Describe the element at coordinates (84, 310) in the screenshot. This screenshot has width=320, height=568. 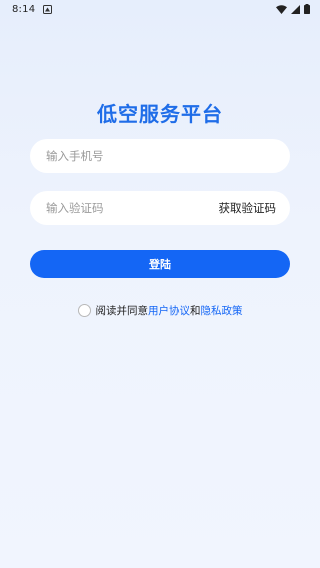
I see `agree-checkbox` at that location.